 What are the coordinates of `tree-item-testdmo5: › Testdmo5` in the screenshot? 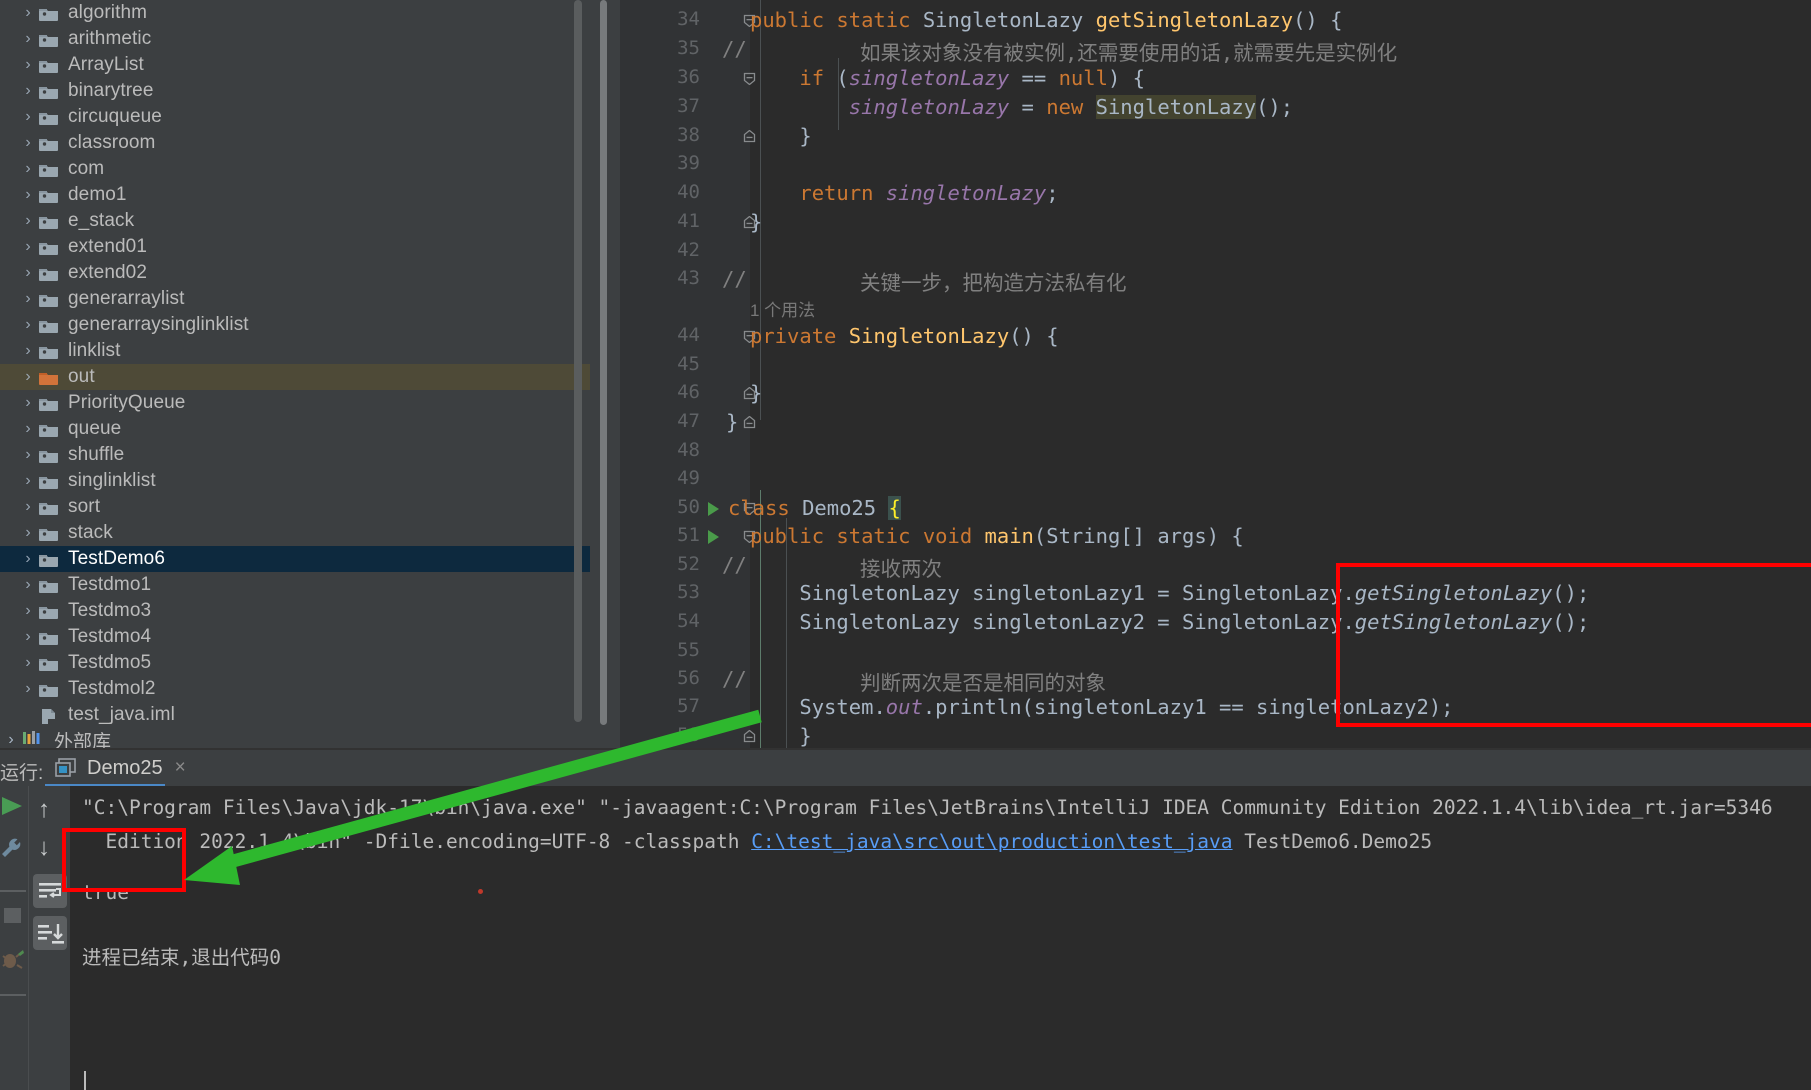 It's located at (295, 663).